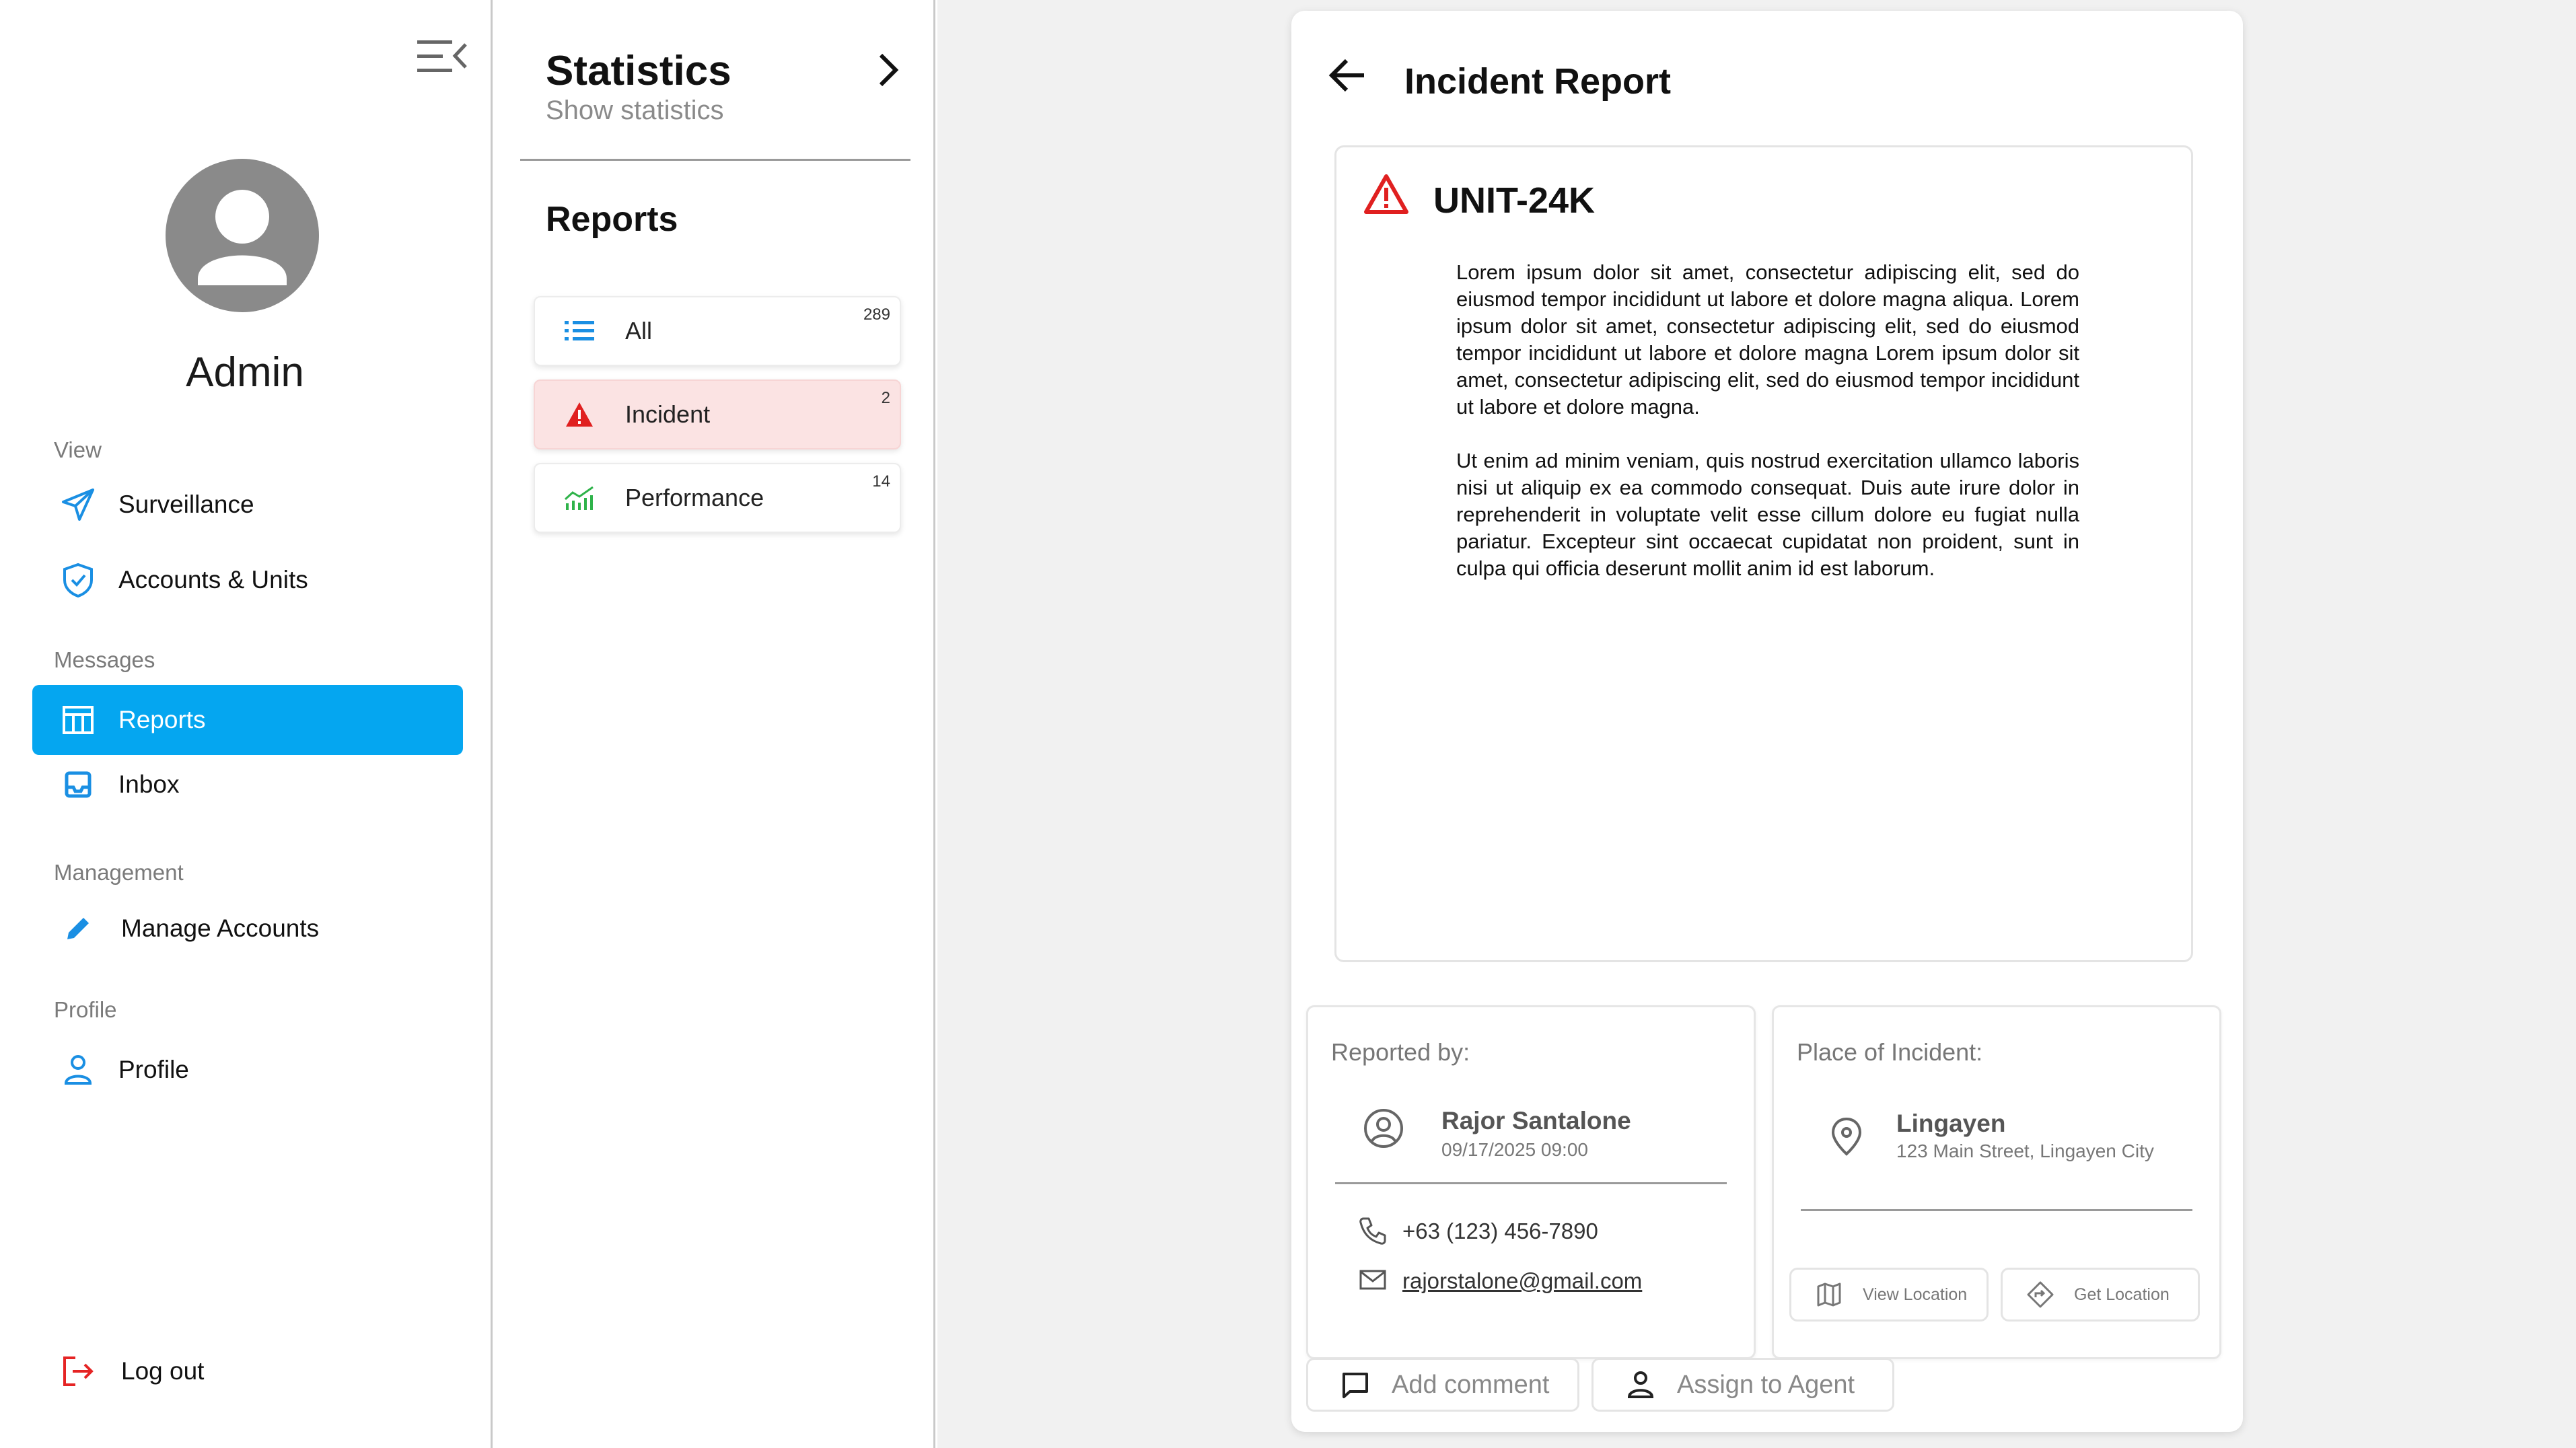  What do you see at coordinates (78, 504) in the screenshot?
I see `send-icon` at bounding box center [78, 504].